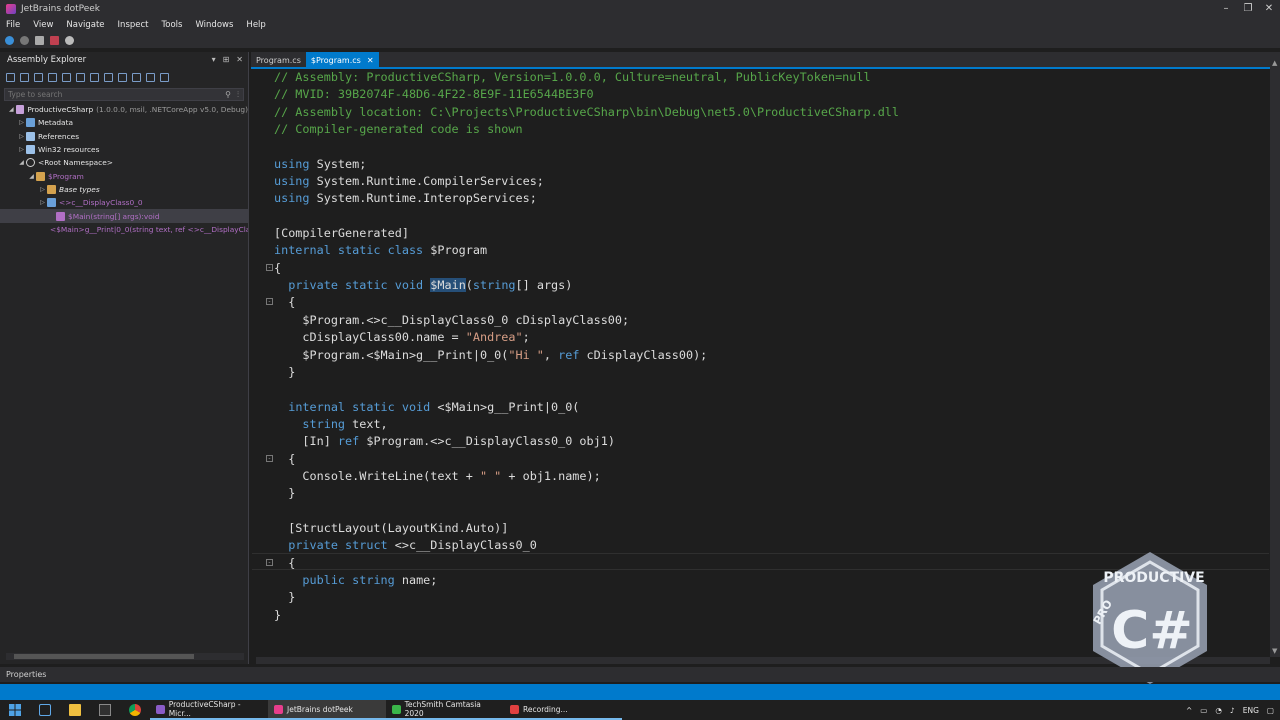  I want to click on tree-item-main-method: $Main(string[] args):void, so click(124, 216).